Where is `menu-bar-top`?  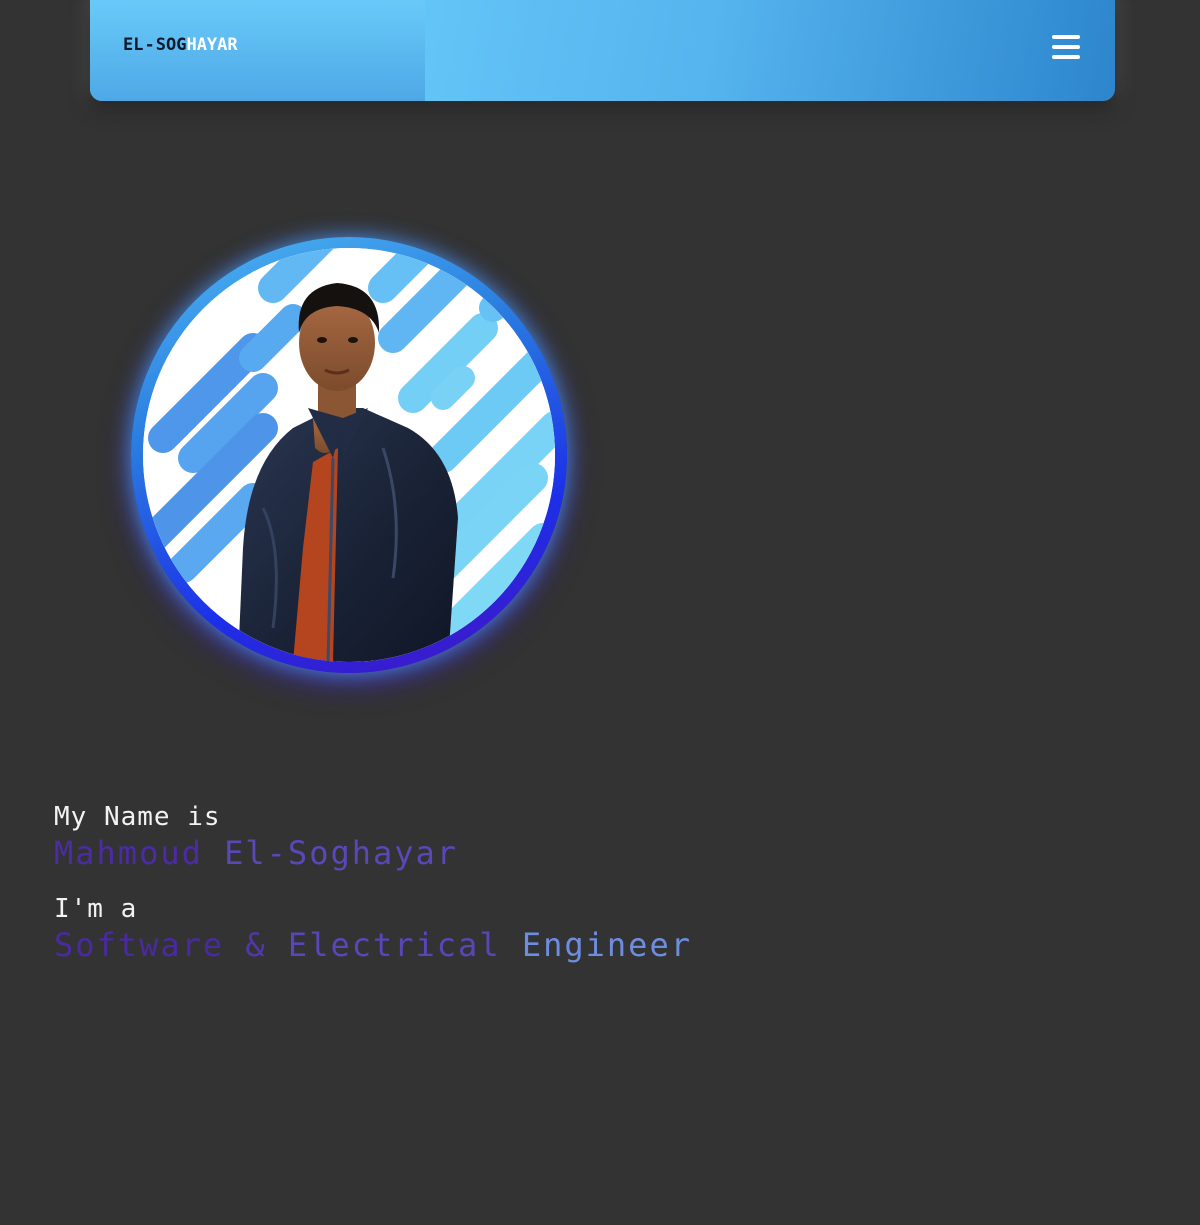 menu-bar-top is located at coordinates (1066, 37).